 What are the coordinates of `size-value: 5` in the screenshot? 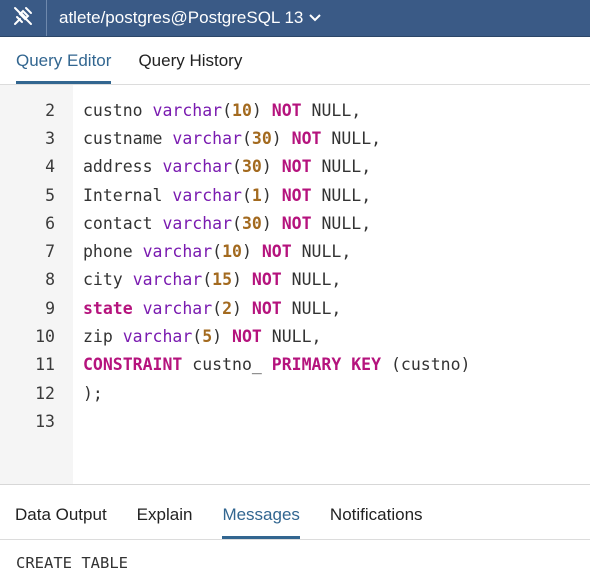 It's located at (207, 337).